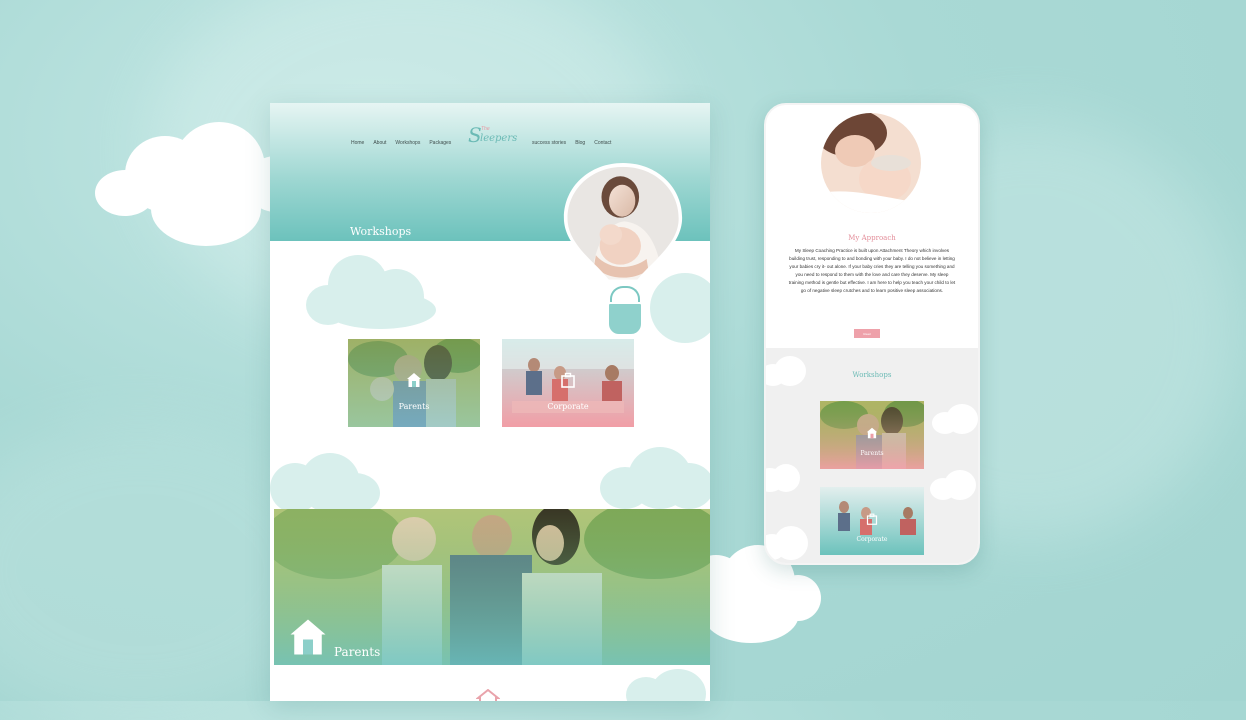  Describe the element at coordinates (580, 143) in the screenshot. I see `nav-link-blog: Blog` at that location.